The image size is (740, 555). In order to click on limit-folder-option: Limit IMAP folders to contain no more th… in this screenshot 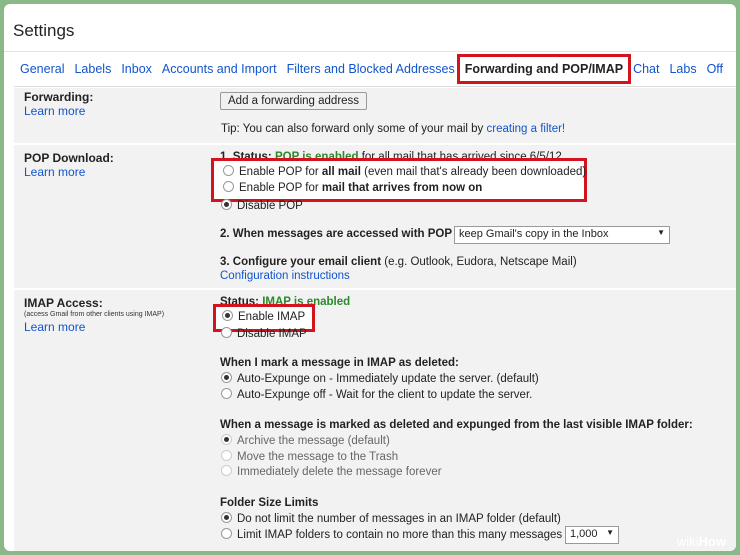, I will do `click(391, 534)`.